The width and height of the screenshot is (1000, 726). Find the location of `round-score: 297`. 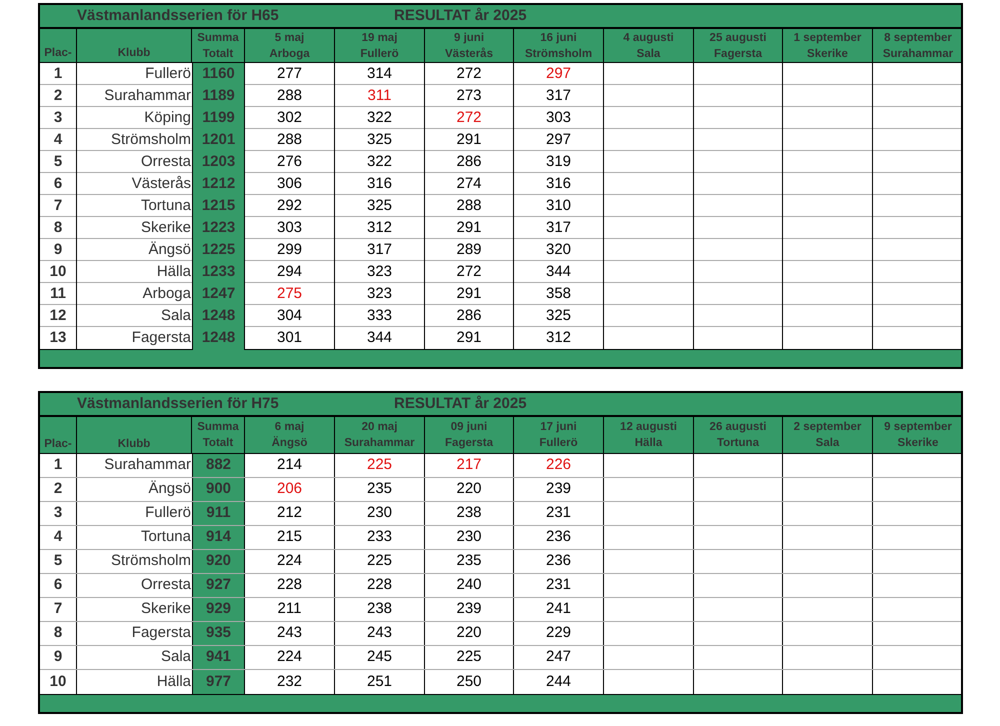

round-score: 297 is located at coordinates (559, 74).